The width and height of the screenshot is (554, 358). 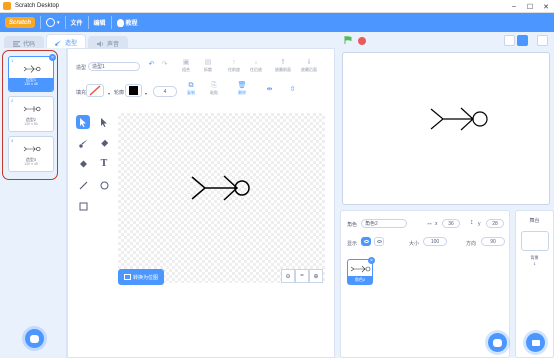 What do you see at coordinates (127, 22) in the screenshot?
I see `tutorials-menu: 教程` at bounding box center [127, 22].